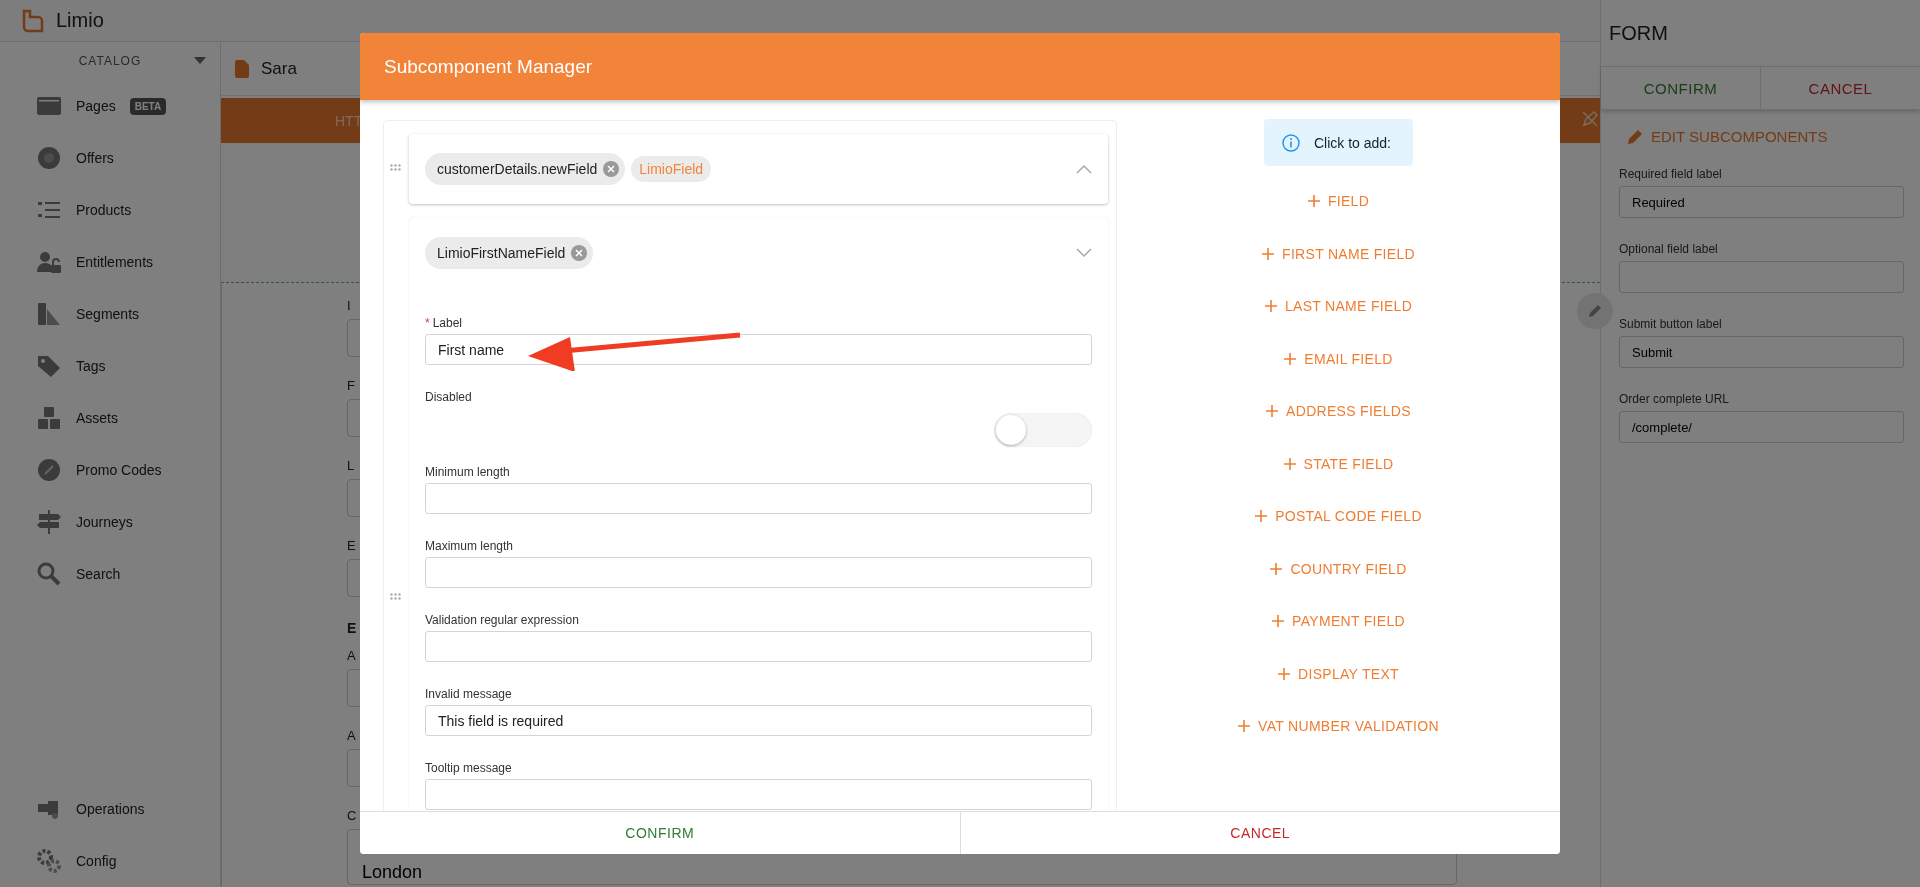  What do you see at coordinates (110, 314) in the screenshot?
I see `sidebar-item: Segments` at bounding box center [110, 314].